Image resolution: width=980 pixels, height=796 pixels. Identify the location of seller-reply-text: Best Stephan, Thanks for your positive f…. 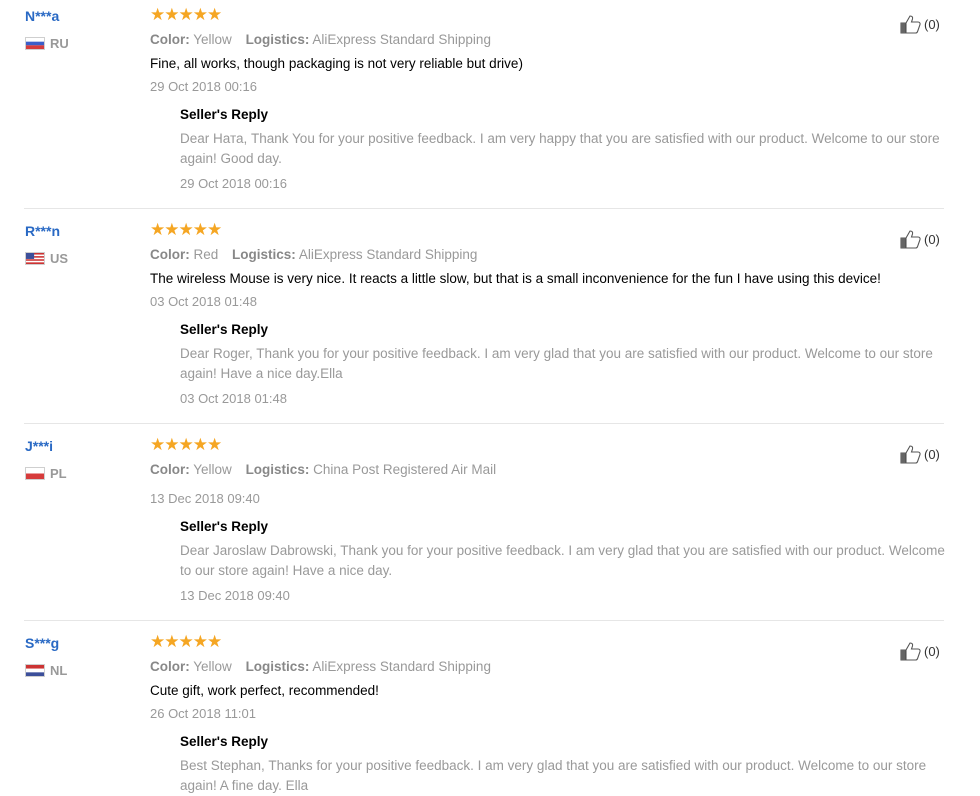
(553, 775).